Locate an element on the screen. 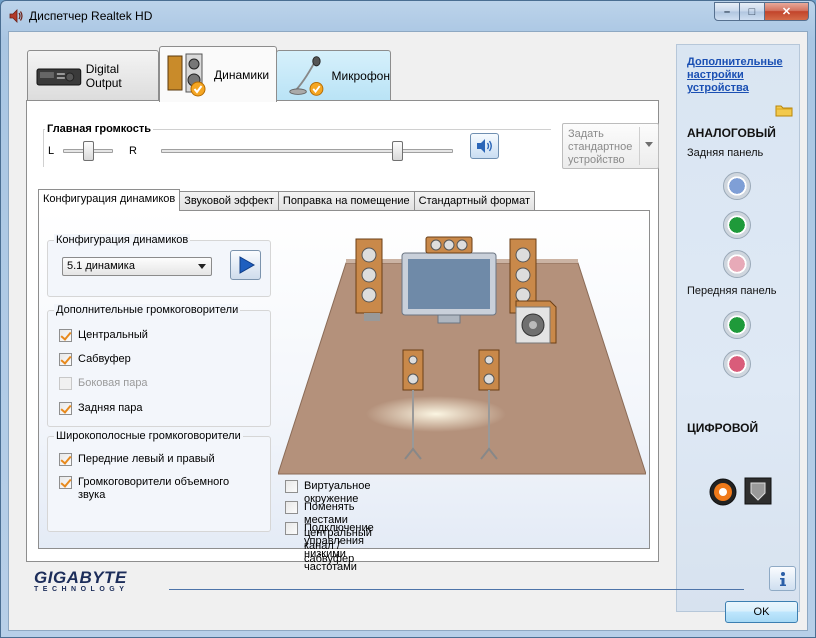  speaker-config-select: 5.1 динамика is located at coordinates (137, 266).